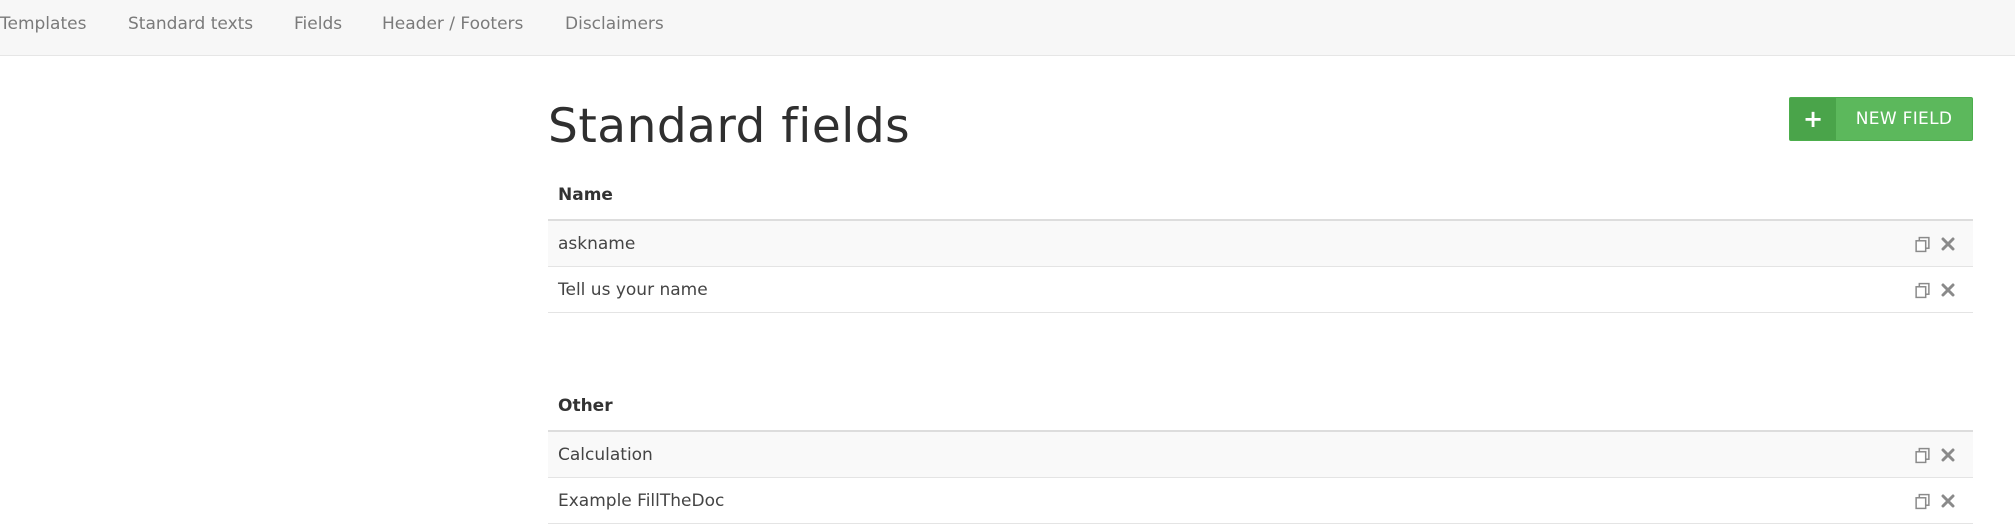  Describe the element at coordinates (633, 290) in the screenshot. I see `field-name: Tell us your name` at that location.